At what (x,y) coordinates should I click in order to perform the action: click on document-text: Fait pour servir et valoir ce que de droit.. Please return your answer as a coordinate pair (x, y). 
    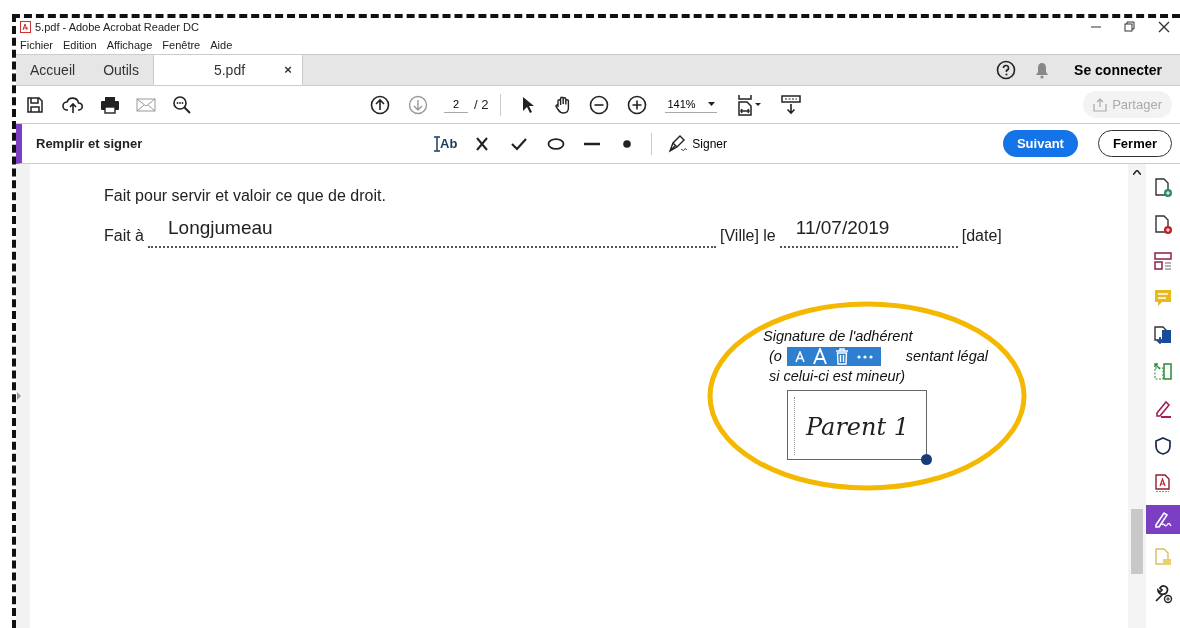
    Looking at the image, I should click on (245, 196).